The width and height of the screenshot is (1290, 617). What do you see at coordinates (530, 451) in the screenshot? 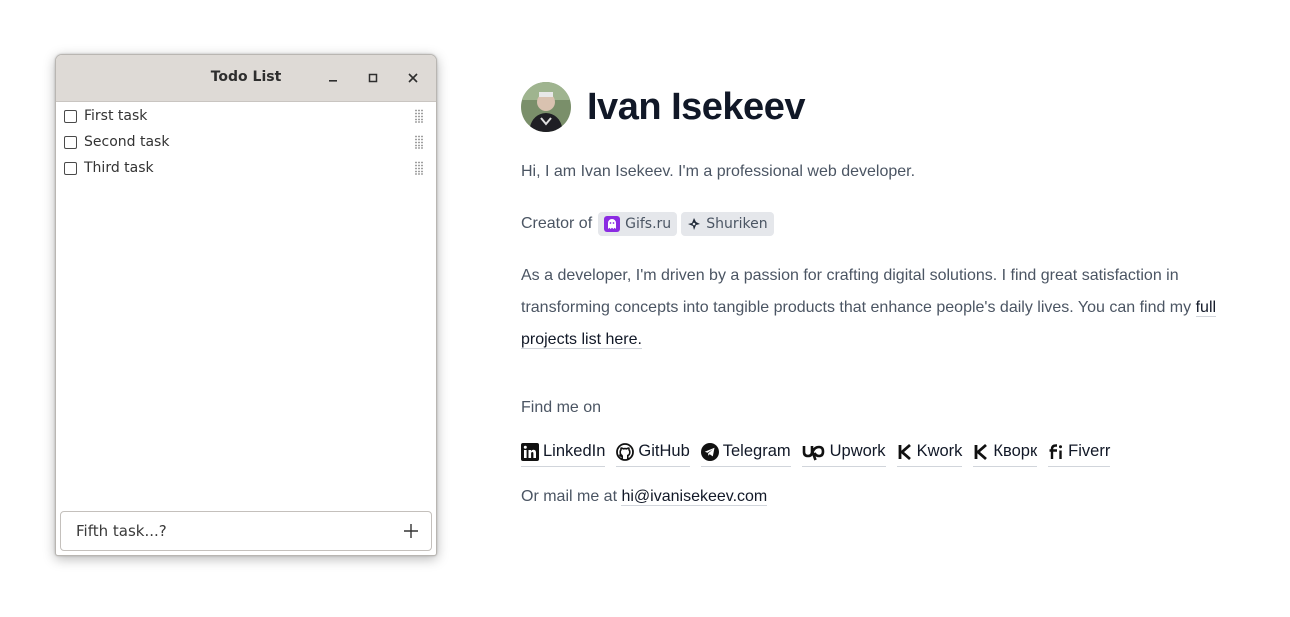
I see `linkedin-icon` at bounding box center [530, 451].